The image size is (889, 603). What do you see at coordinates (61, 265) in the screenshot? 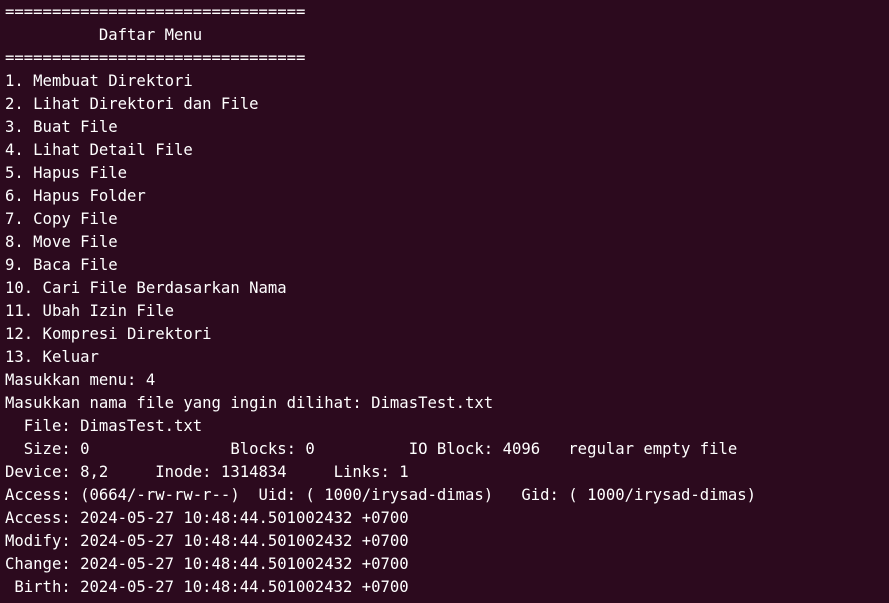
I see `menu-item-9: 9. Baca File` at bounding box center [61, 265].